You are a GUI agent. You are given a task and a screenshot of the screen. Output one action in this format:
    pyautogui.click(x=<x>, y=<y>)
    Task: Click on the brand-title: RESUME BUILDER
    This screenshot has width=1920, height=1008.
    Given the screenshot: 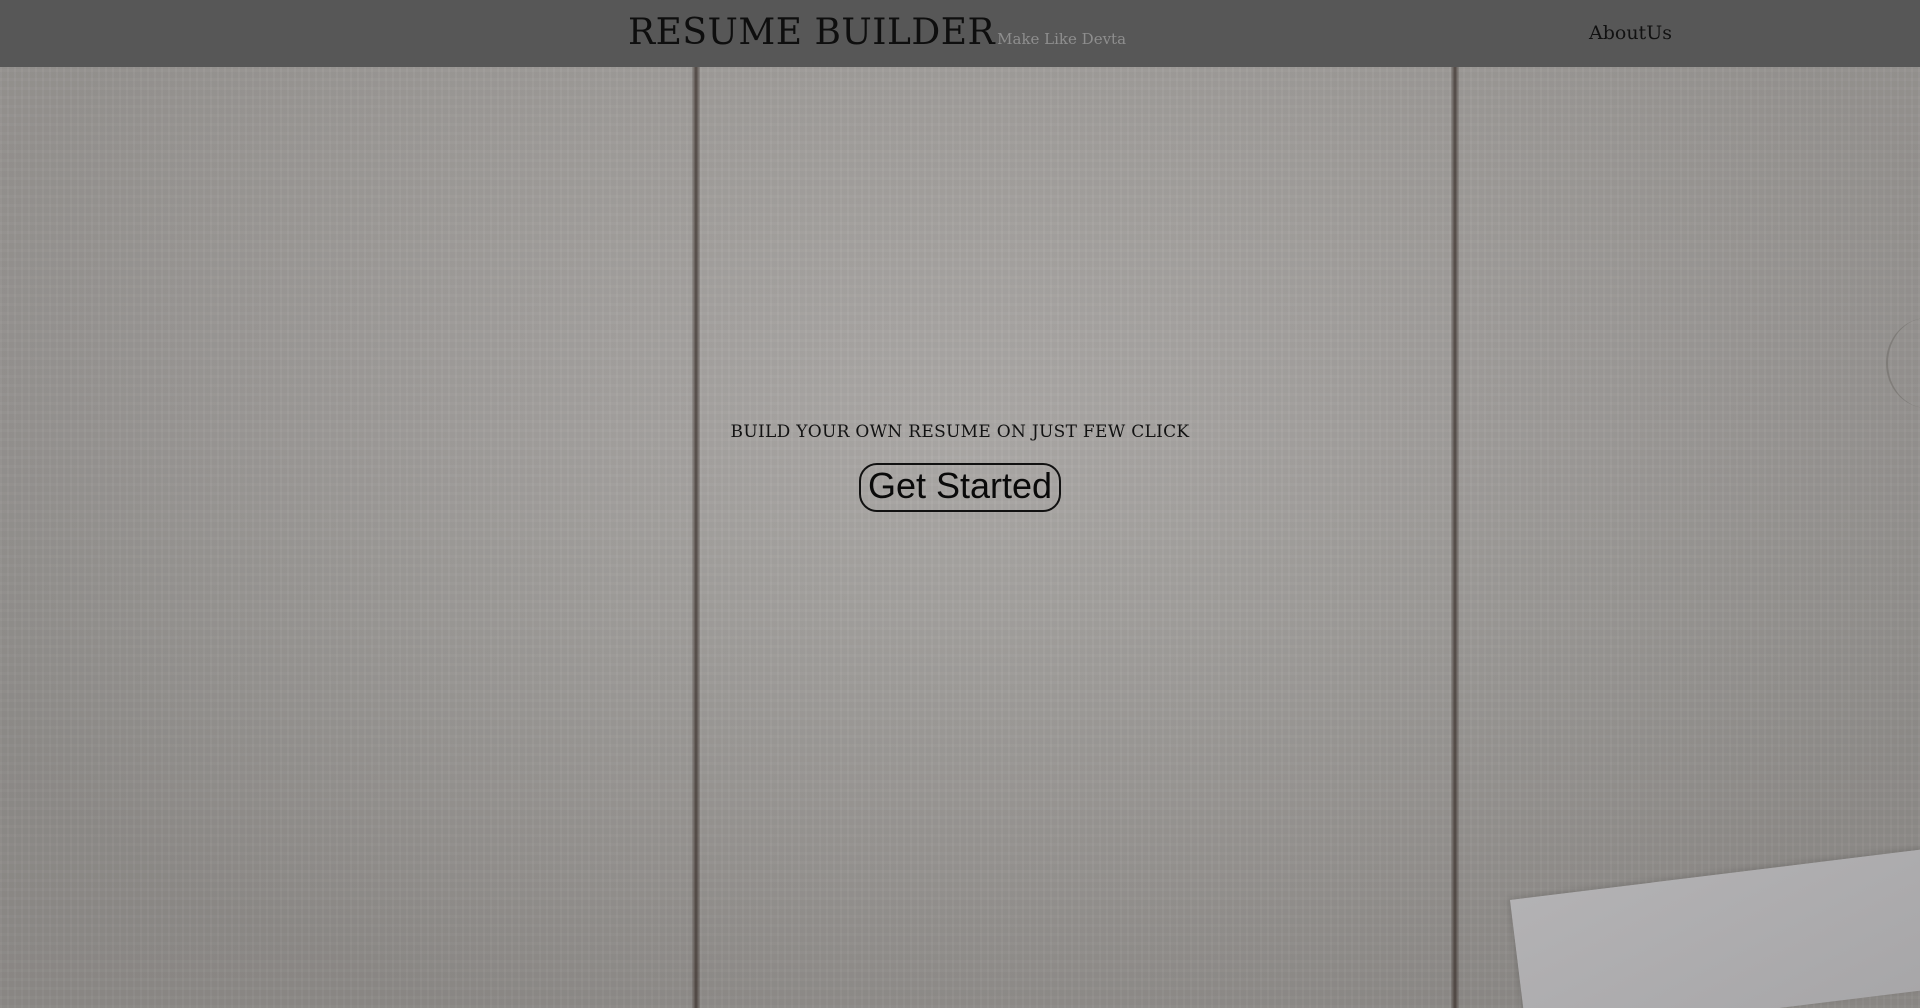 What is the action you would take?
    pyautogui.click(x=812, y=32)
    